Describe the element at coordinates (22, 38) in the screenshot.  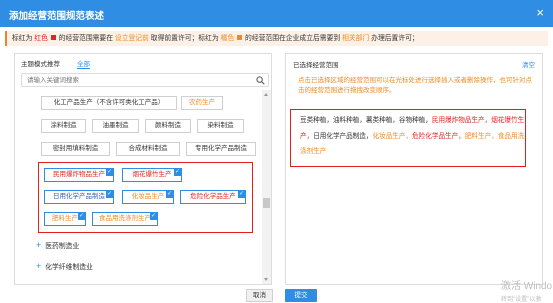
I see `notice-text-1: 标红为` at that location.